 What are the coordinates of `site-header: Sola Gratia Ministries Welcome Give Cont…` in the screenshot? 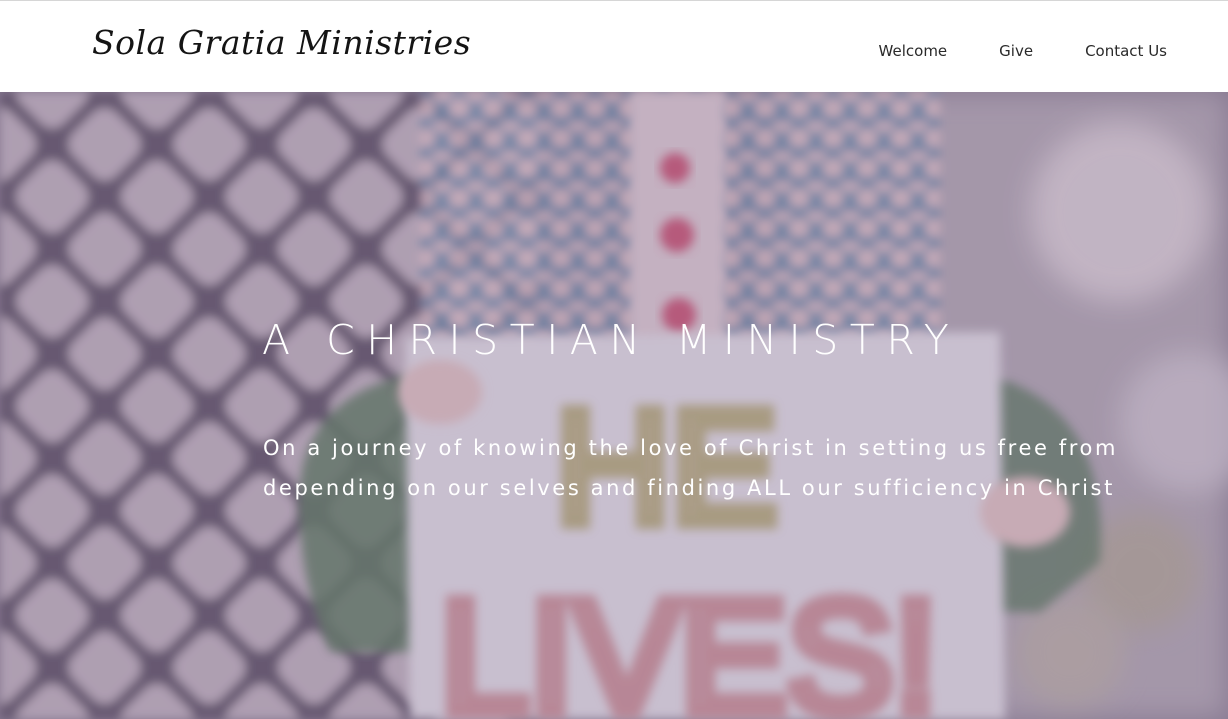 It's located at (614, 46).